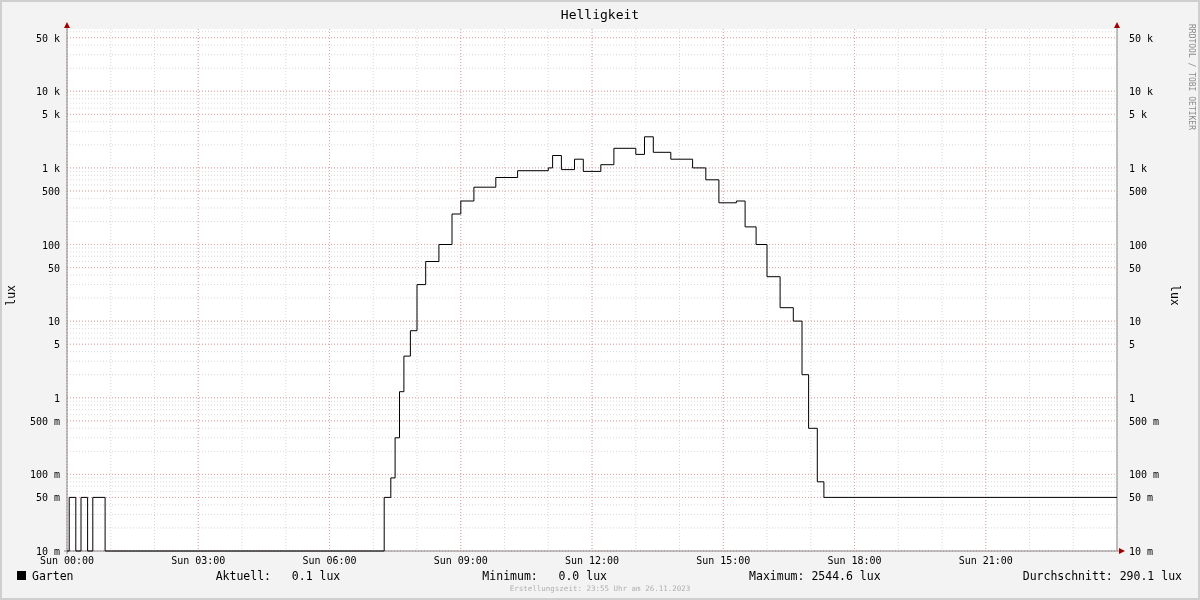 The width and height of the screenshot is (1200, 600). Describe the element at coordinates (723, 560) in the screenshot. I see `tick-label: Sun 15:00` at that location.